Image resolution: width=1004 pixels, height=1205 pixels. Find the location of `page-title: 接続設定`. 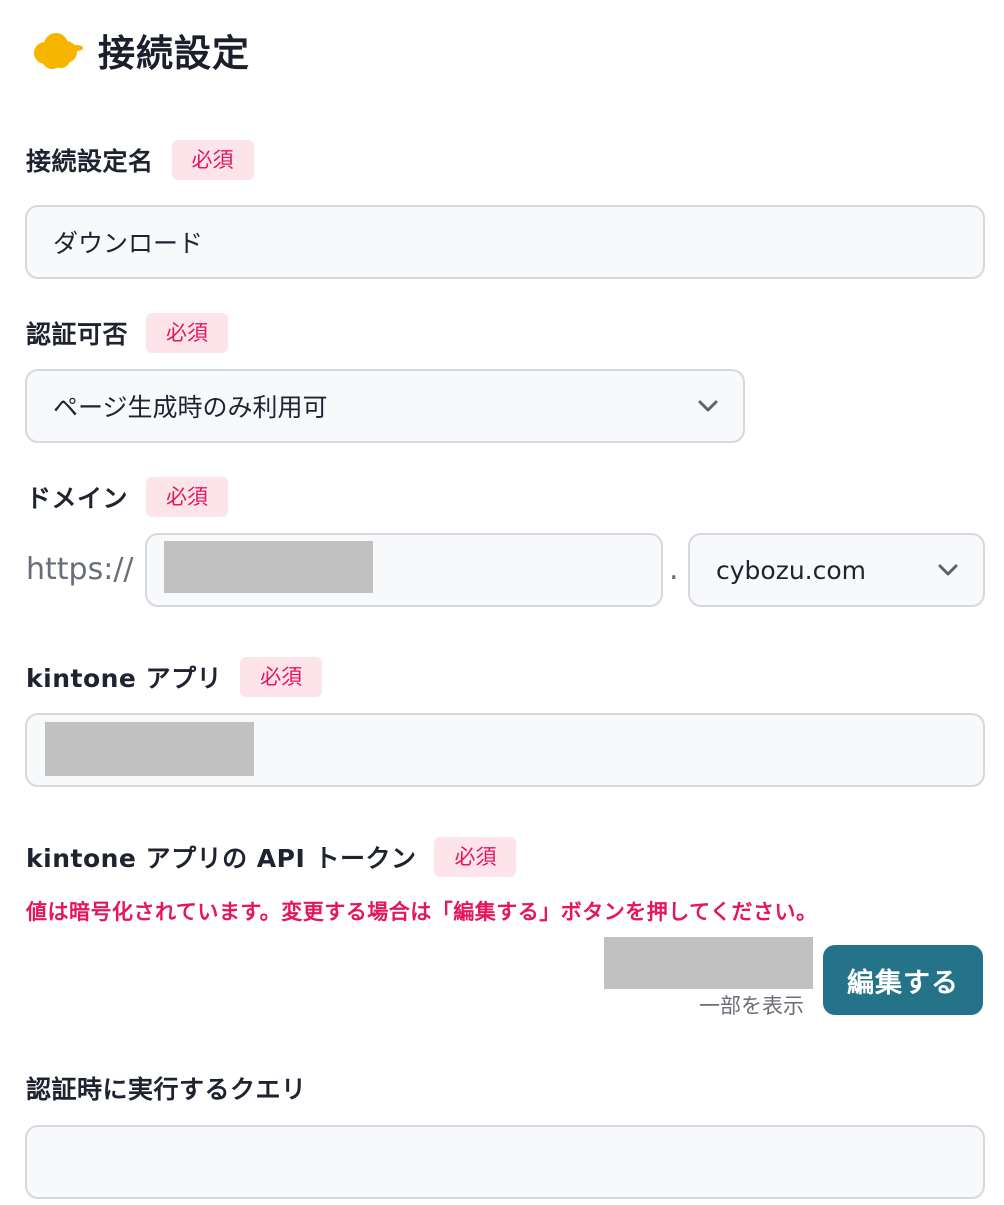

page-title: 接続設定 is located at coordinates (174, 53).